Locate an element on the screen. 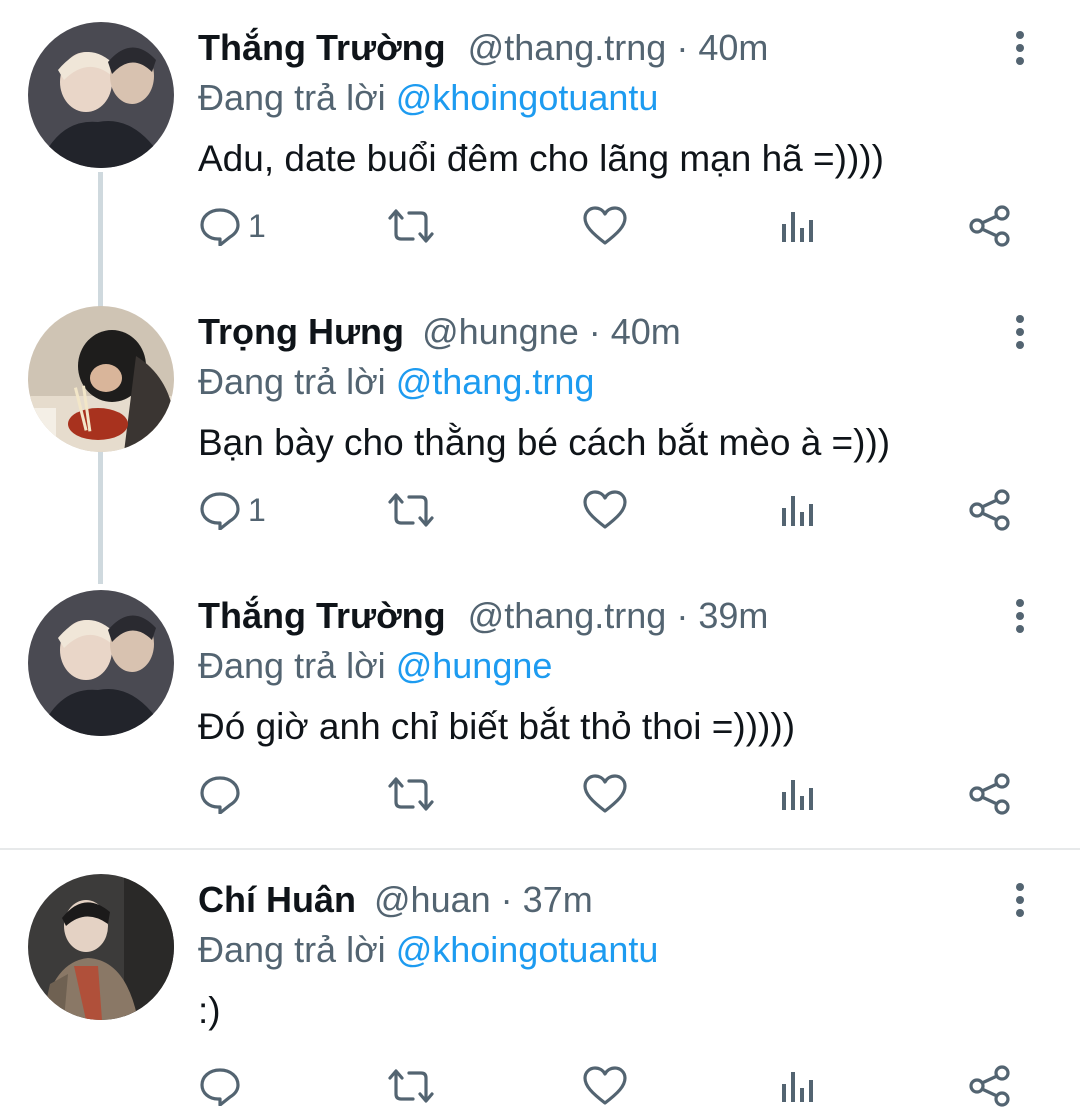  tweet-header: Thắng Trường @thang.trng · 40m is located at coordinates (483, 48).